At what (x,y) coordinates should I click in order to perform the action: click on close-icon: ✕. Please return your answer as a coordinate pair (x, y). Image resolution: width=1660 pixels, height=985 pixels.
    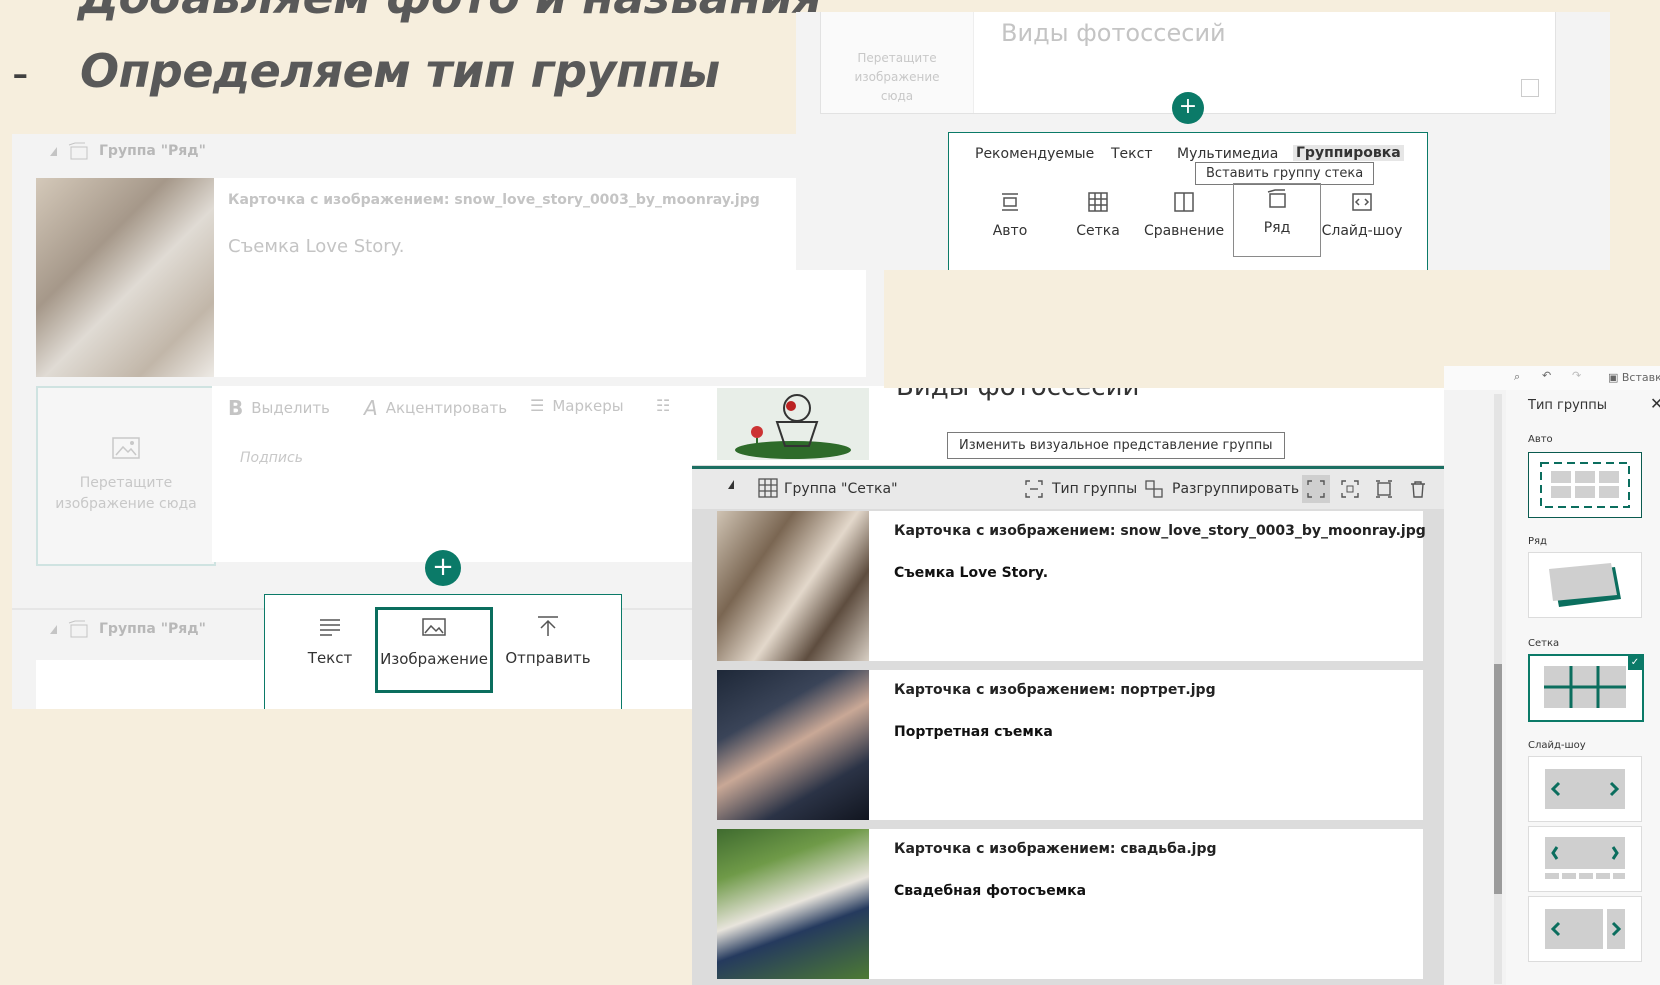
    Looking at the image, I should click on (1655, 403).